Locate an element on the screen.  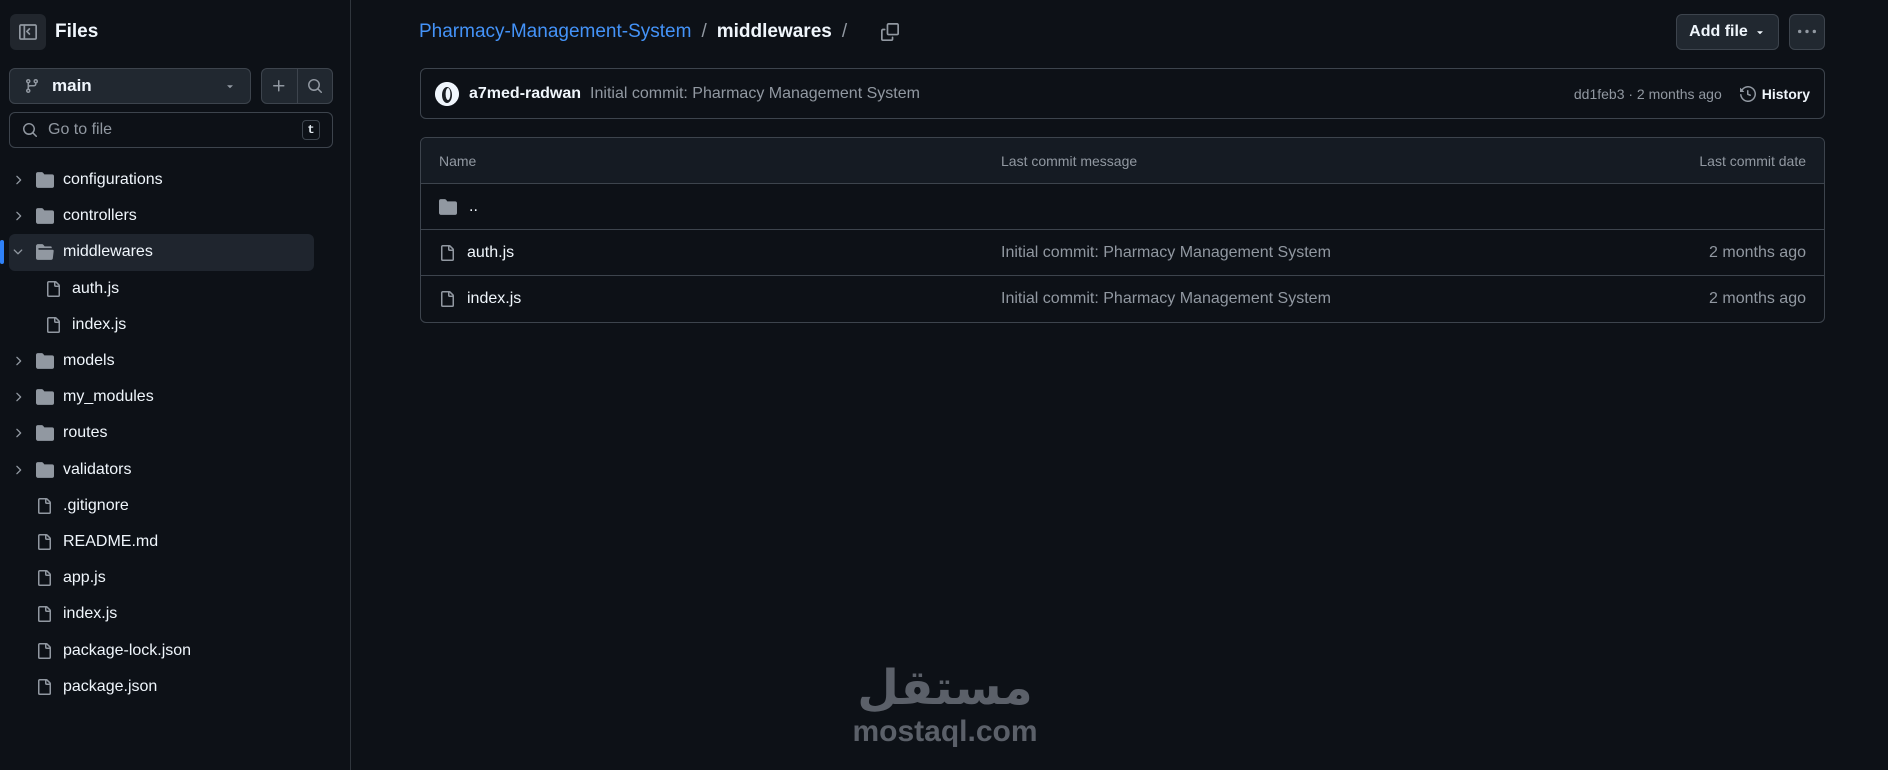
add-file-button: Add file is located at coordinates (1727, 32).